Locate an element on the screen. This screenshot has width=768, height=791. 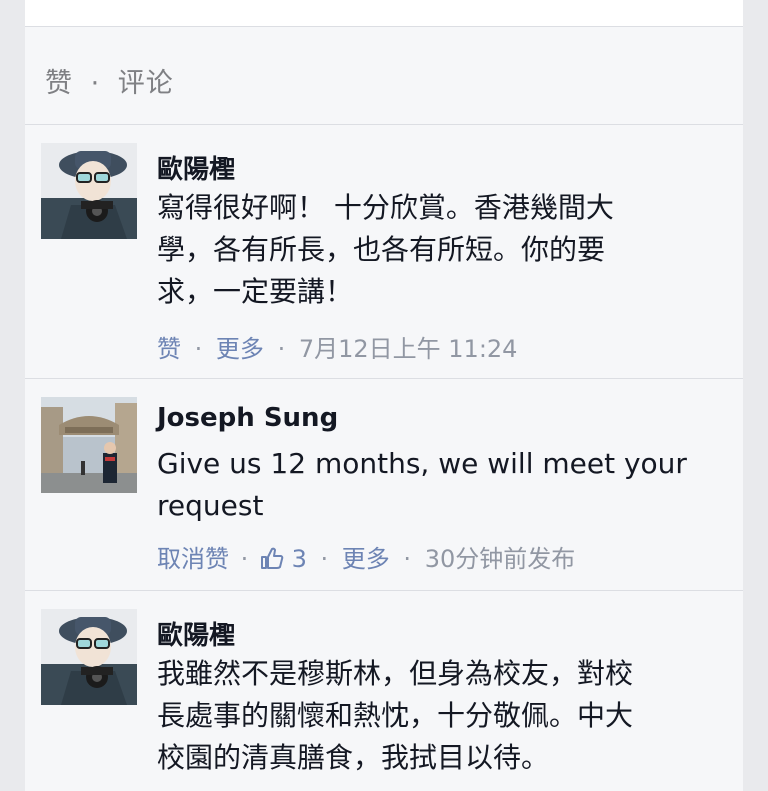
timestamp: 7月12日上午 11:24 is located at coordinates (408, 349).